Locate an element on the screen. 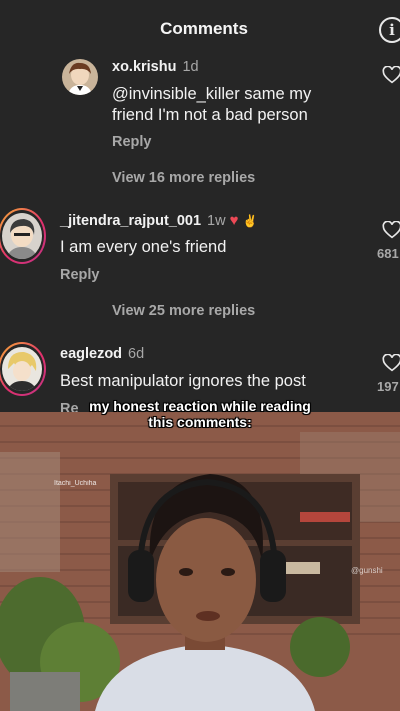 This screenshot has height=711, width=400. comment-text: I am every one's friend is located at coordinates (143, 247).